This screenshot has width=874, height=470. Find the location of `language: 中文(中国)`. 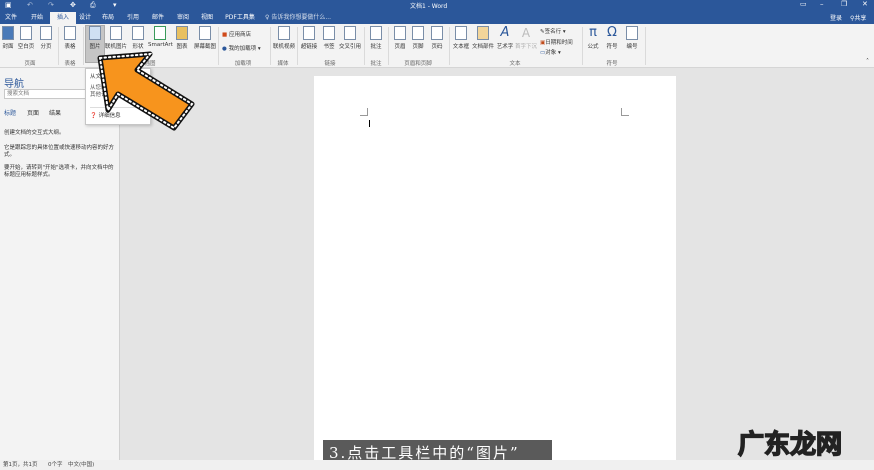

language: 中文(中国) is located at coordinates (81, 465).